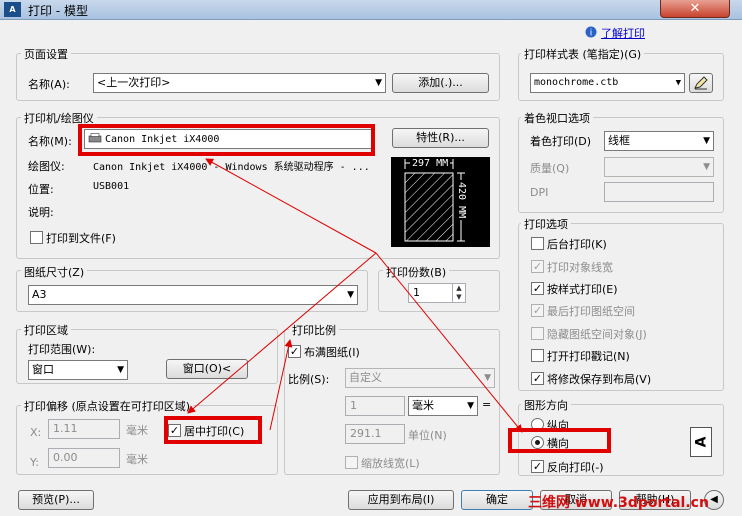 This screenshot has height=516, width=742. What do you see at coordinates (546, 405) in the screenshot?
I see `orientation-label: 图形方向` at bounding box center [546, 405].